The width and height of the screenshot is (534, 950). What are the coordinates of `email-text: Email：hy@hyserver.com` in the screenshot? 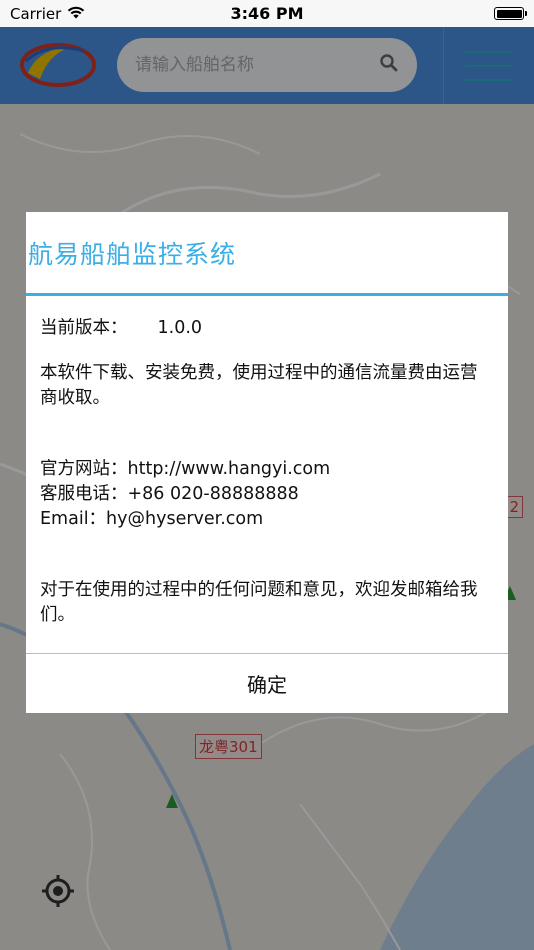 It's located at (152, 519).